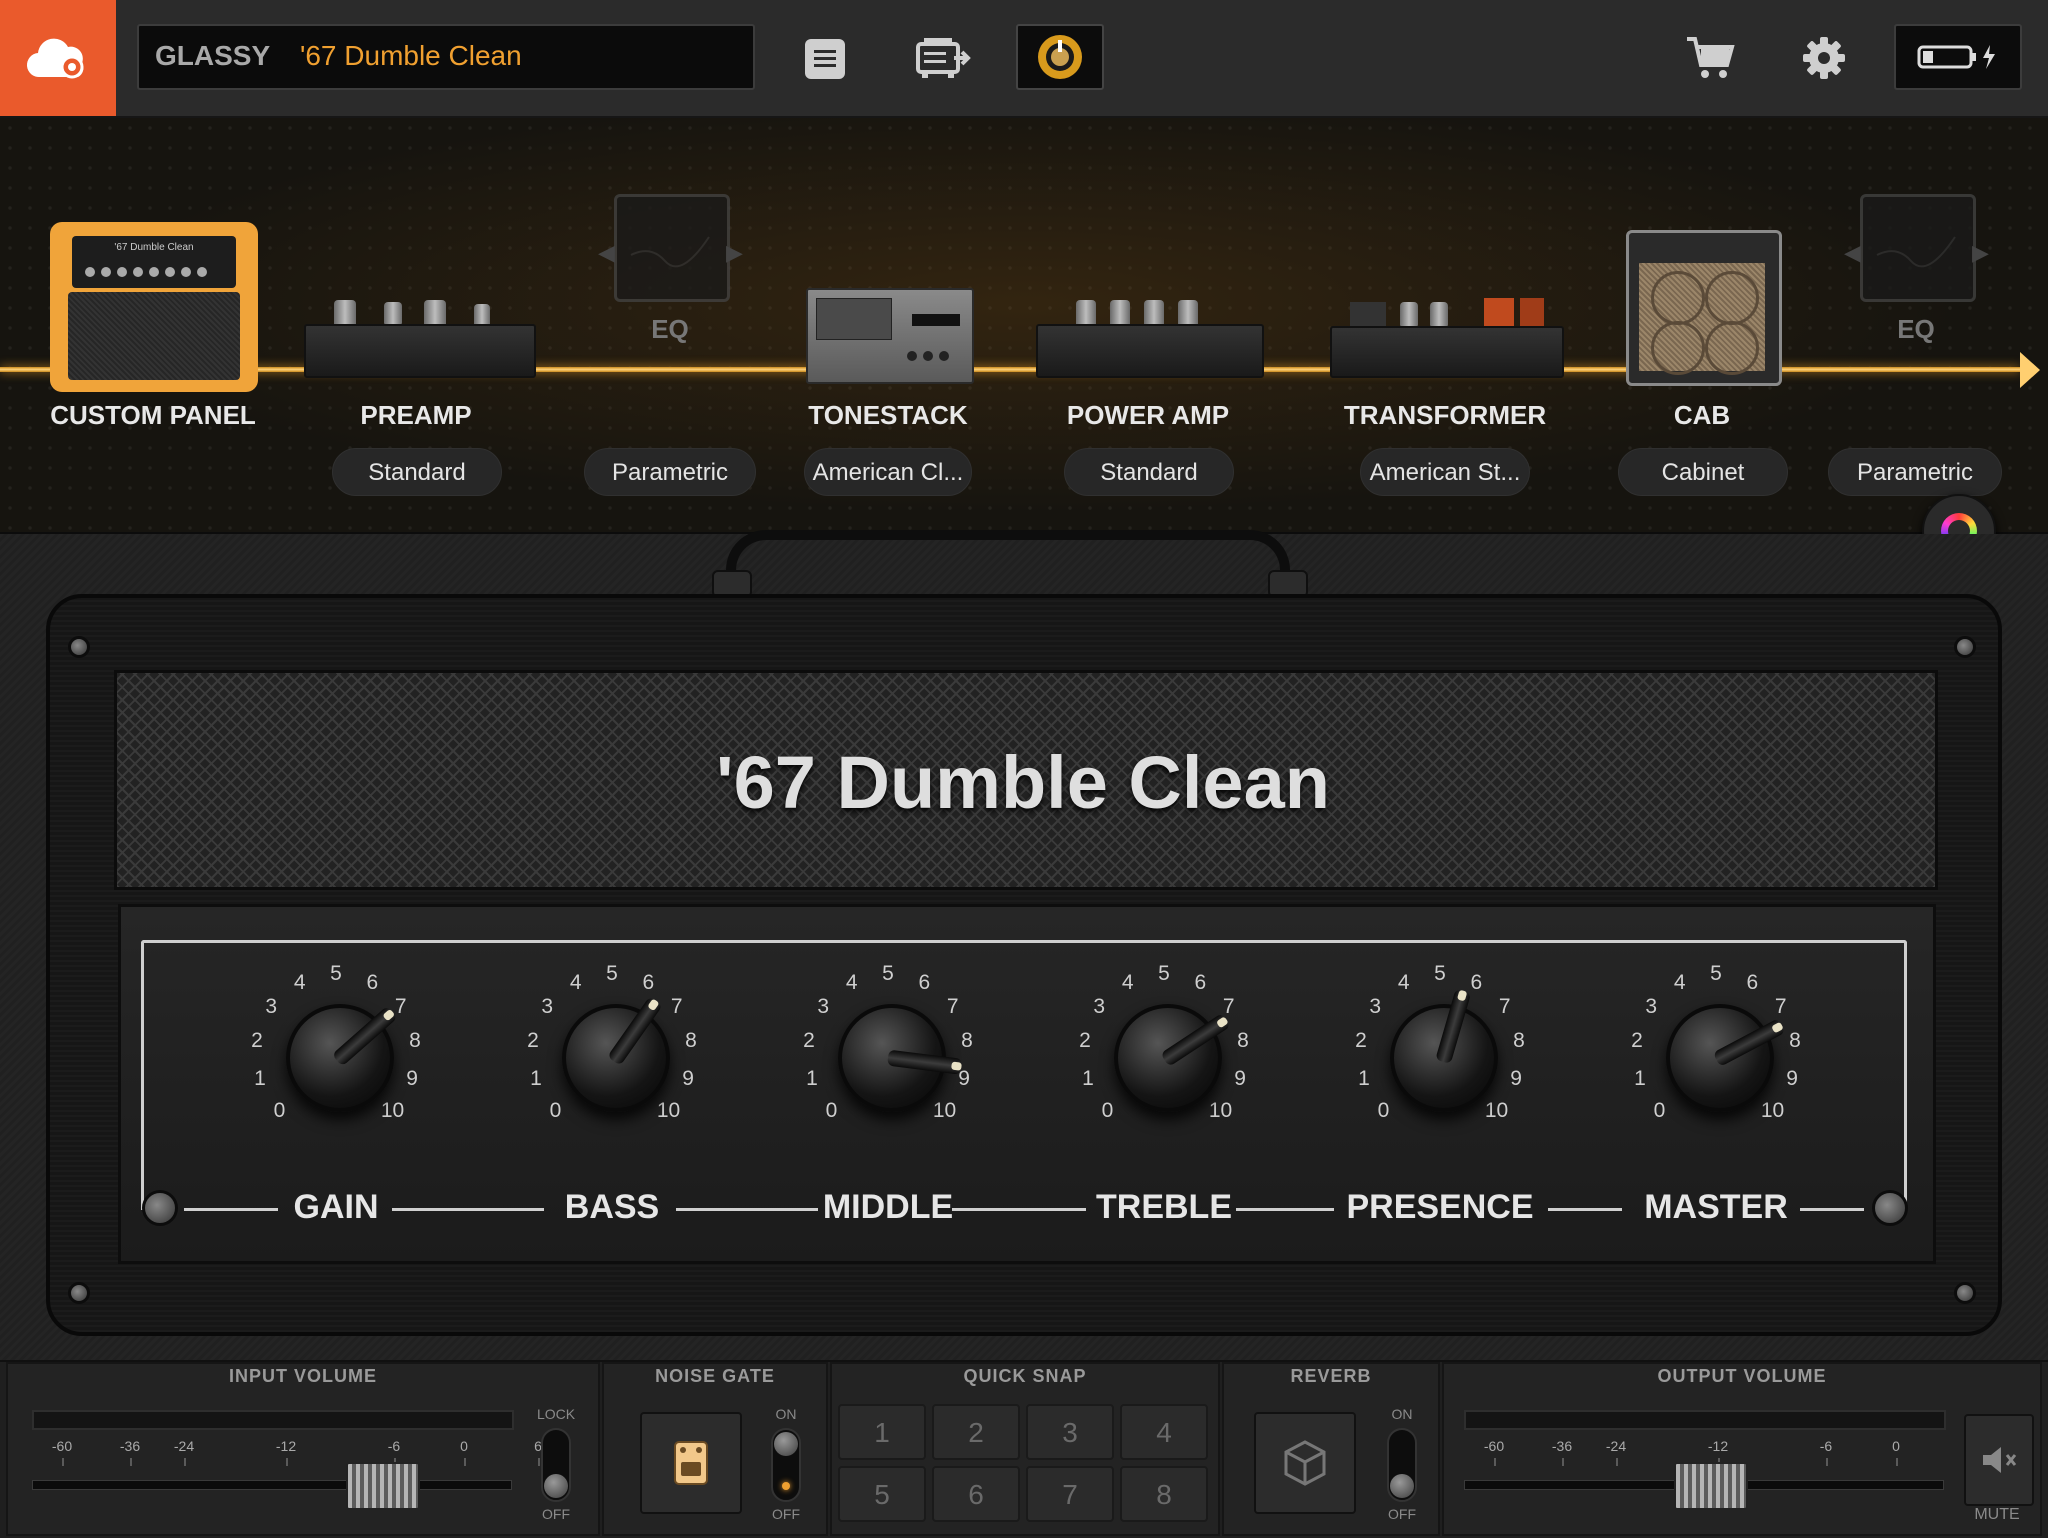 The image size is (2048, 1538). I want to click on lock-toggle, so click(556, 1465).